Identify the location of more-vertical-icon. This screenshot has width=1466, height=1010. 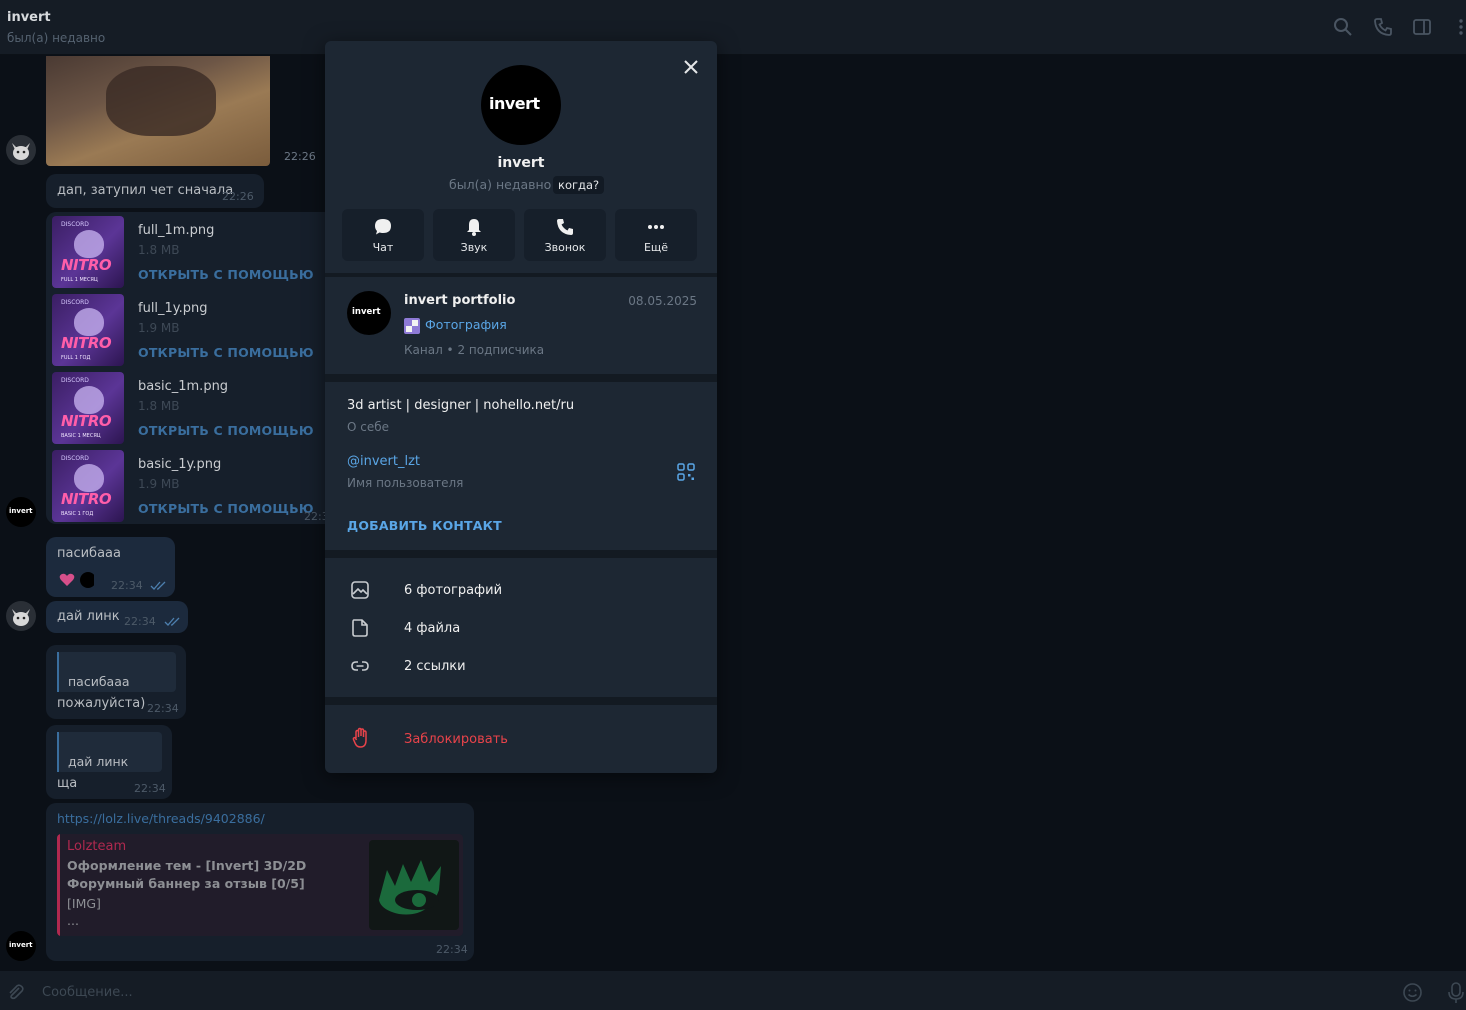
(1458, 27).